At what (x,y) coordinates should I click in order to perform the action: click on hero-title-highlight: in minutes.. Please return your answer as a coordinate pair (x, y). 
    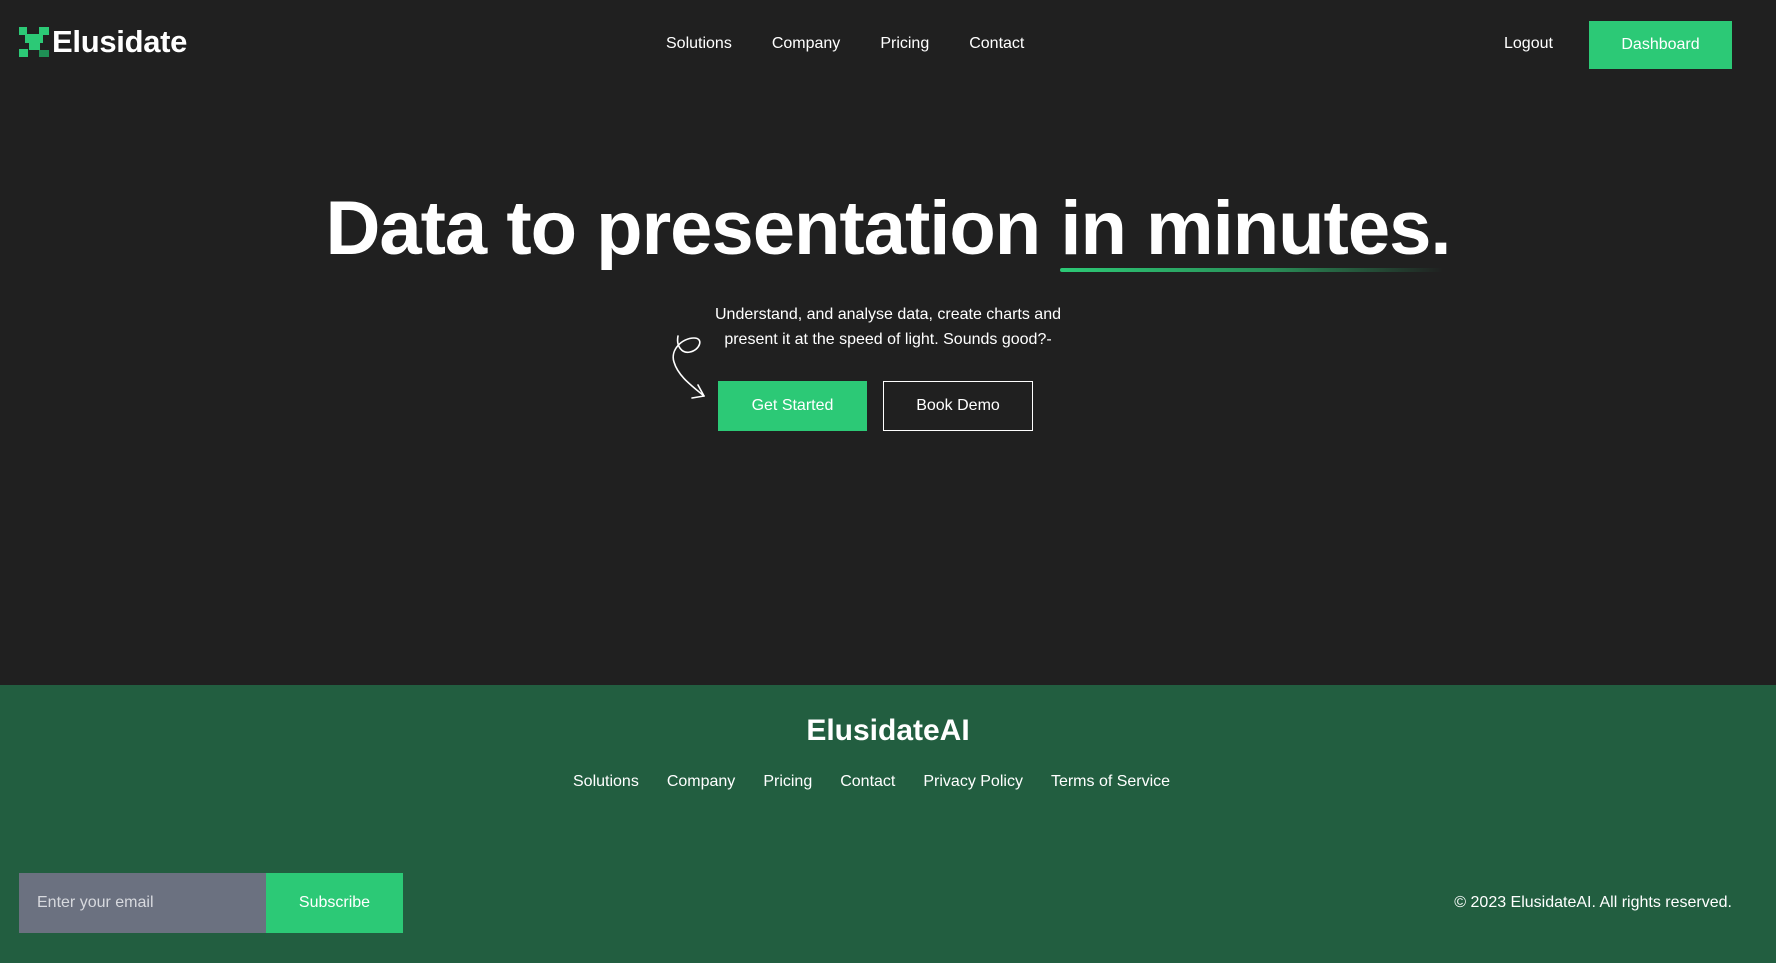
    Looking at the image, I should click on (1256, 229).